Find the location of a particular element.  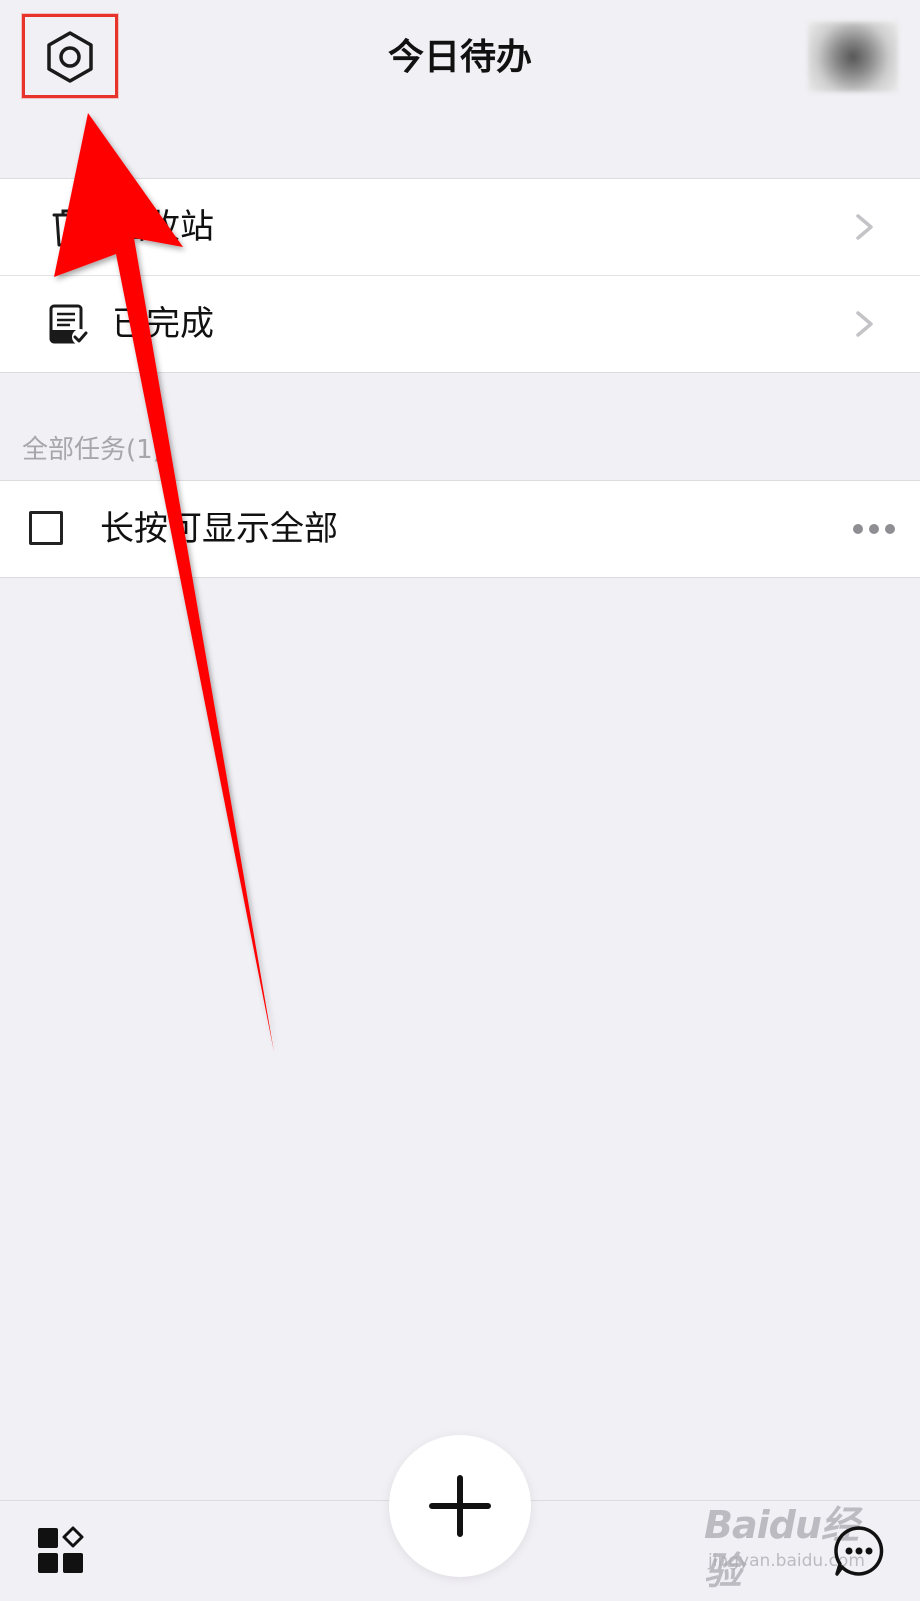

page-title: 今日待办 is located at coordinates (459, 57).